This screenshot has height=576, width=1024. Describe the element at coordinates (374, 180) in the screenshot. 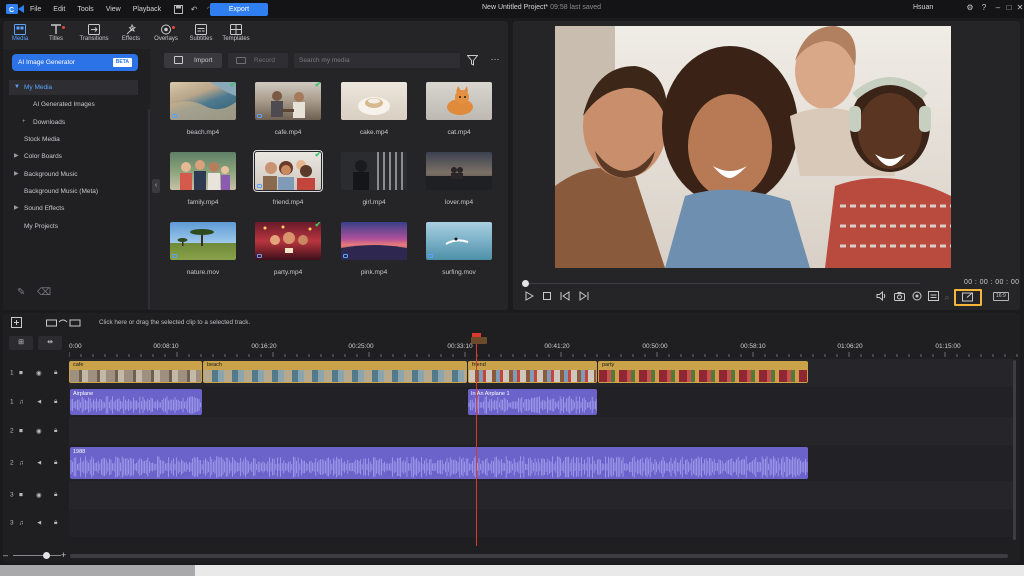

I see `media-item-girl: girl.mp4` at that location.